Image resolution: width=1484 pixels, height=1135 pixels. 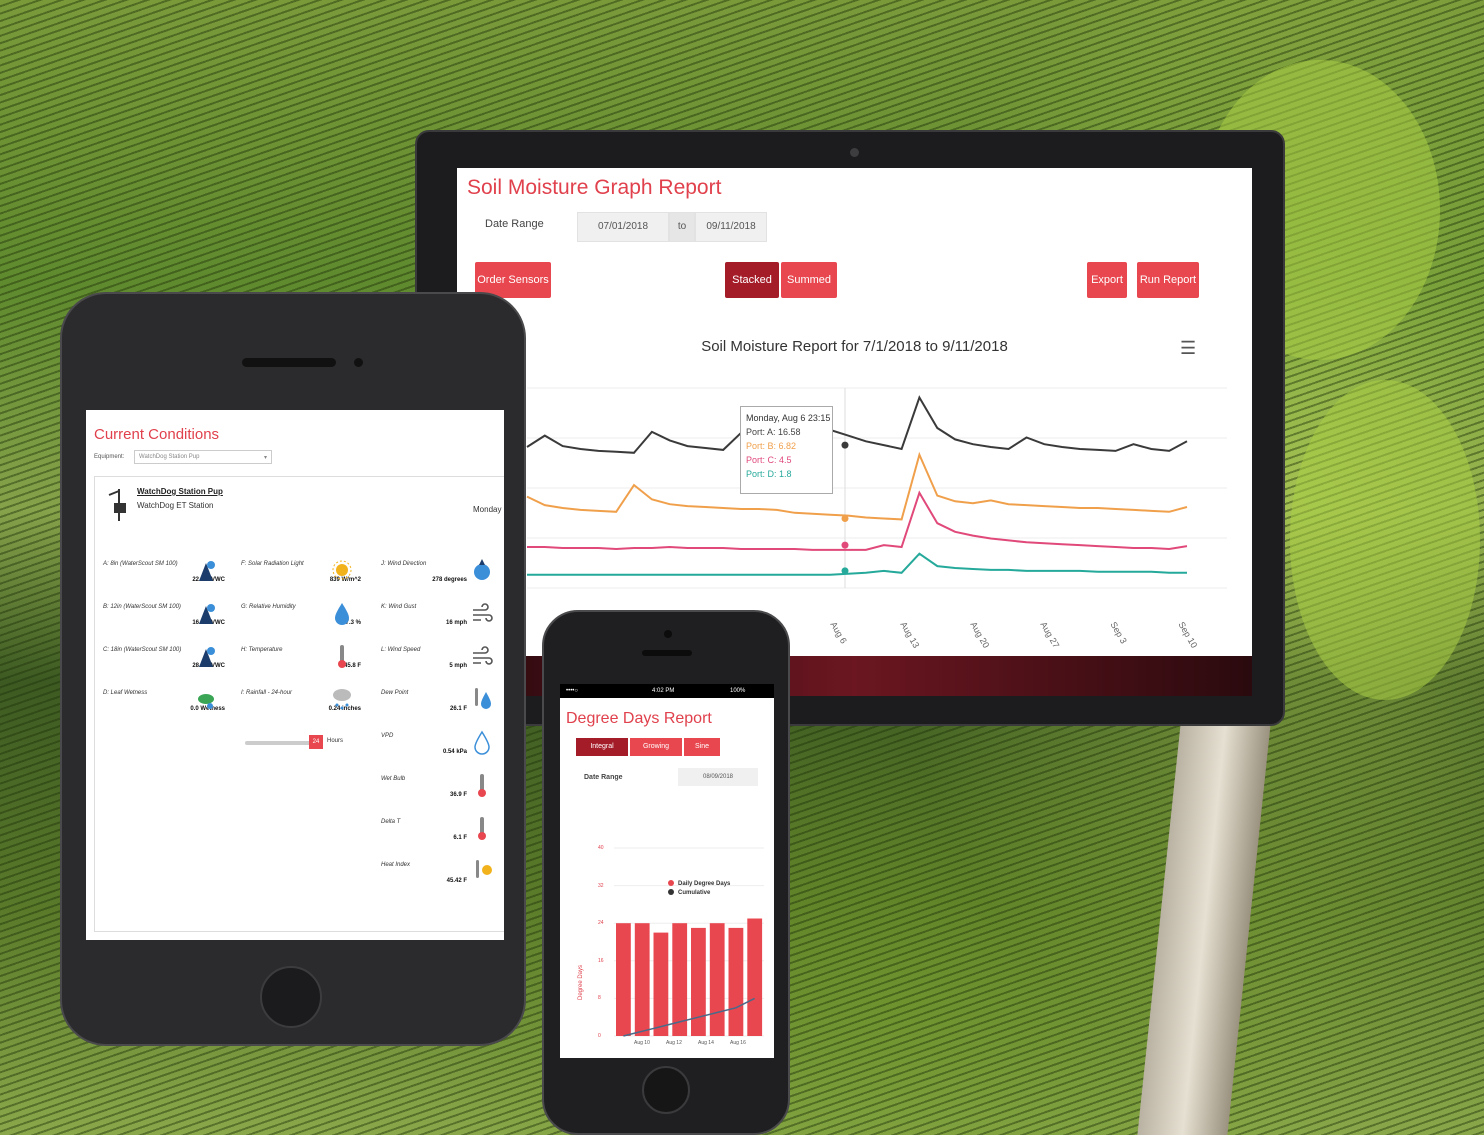 What do you see at coordinates (514, 224) in the screenshot?
I see `date-range-label: Date Range` at bounding box center [514, 224].